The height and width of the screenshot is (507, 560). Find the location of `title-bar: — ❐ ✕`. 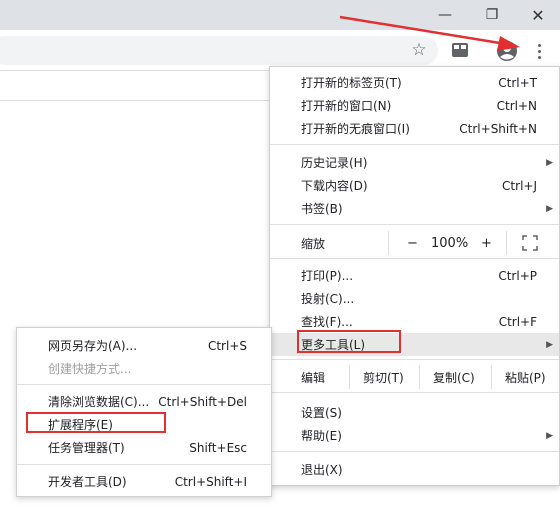

title-bar: — ❐ ✕ is located at coordinates (280, 15).